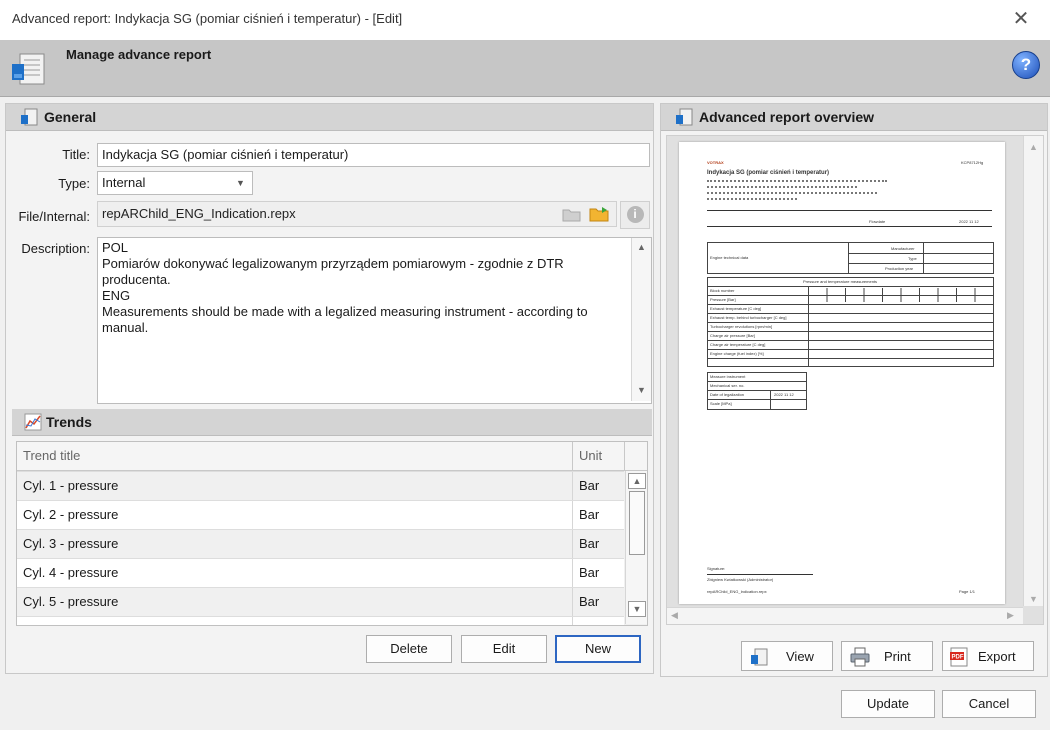  Describe the element at coordinates (732, 335) in the screenshot. I see `preview-row-label: Charge air pressure [Bar]` at that location.